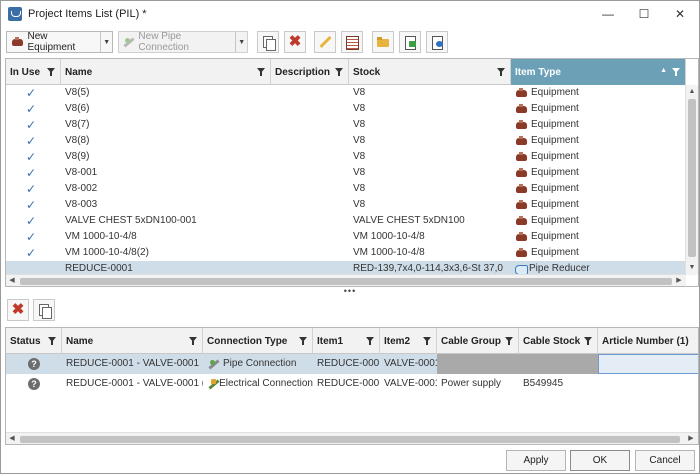 This screenshot has width=700, height=474. I want to click on copy-connection-button, so click(44, 310).